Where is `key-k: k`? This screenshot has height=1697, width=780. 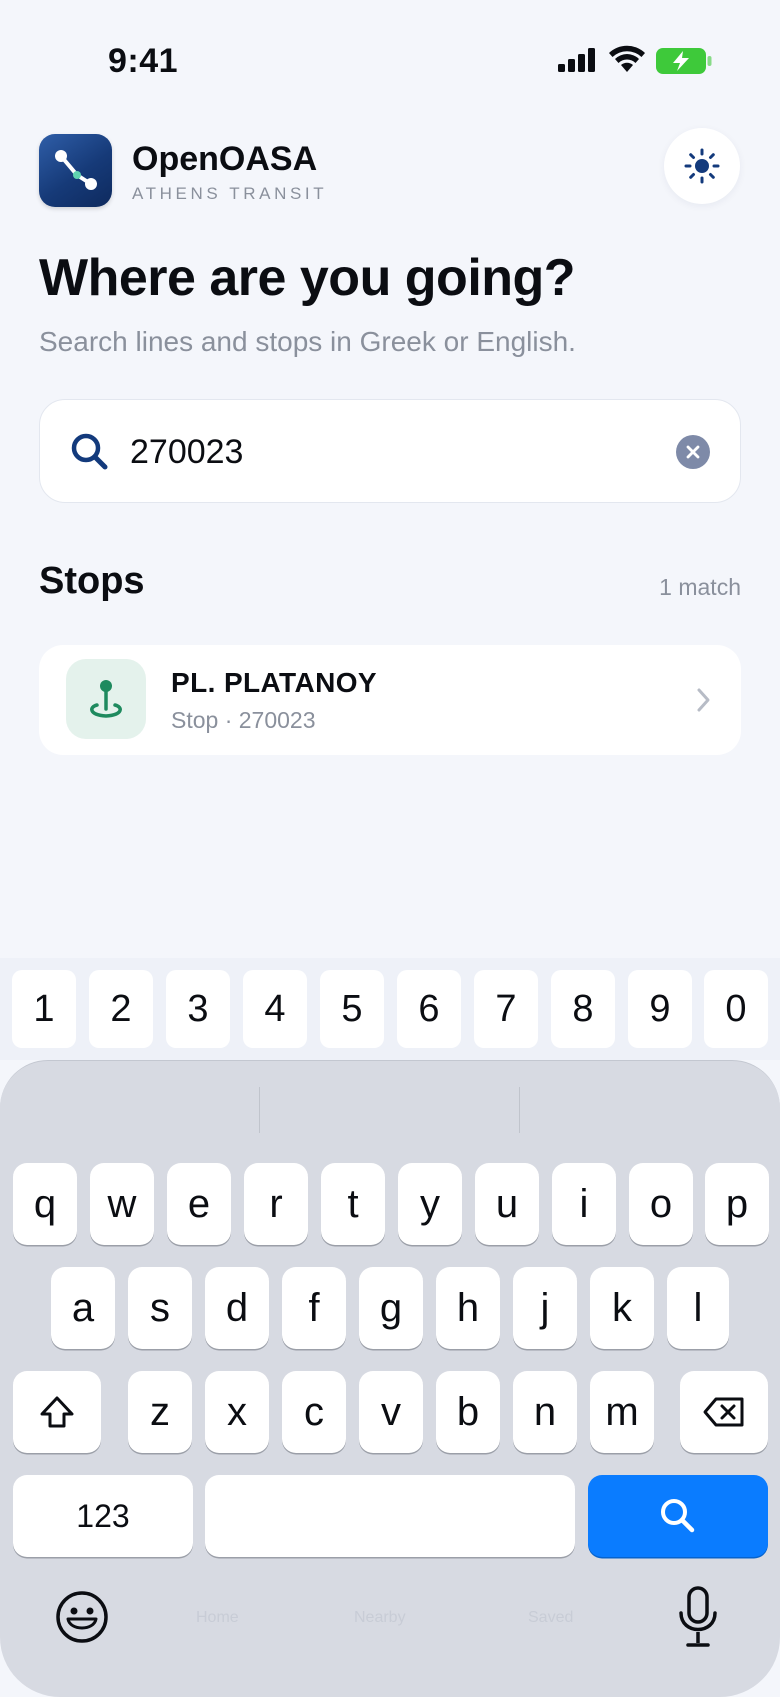
key-k: k is located at coordinates (622, 1308).